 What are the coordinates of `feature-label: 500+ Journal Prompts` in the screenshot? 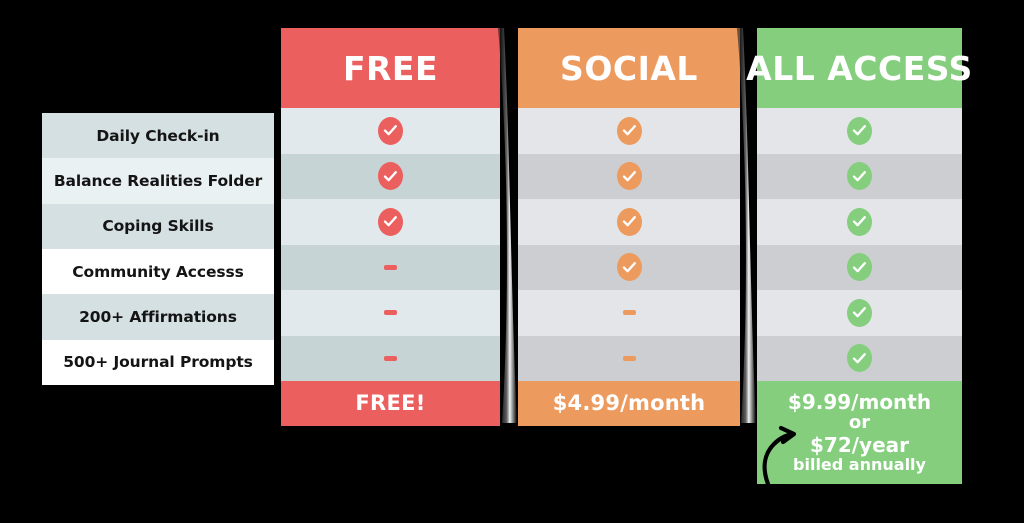 It's located at (158, 362).